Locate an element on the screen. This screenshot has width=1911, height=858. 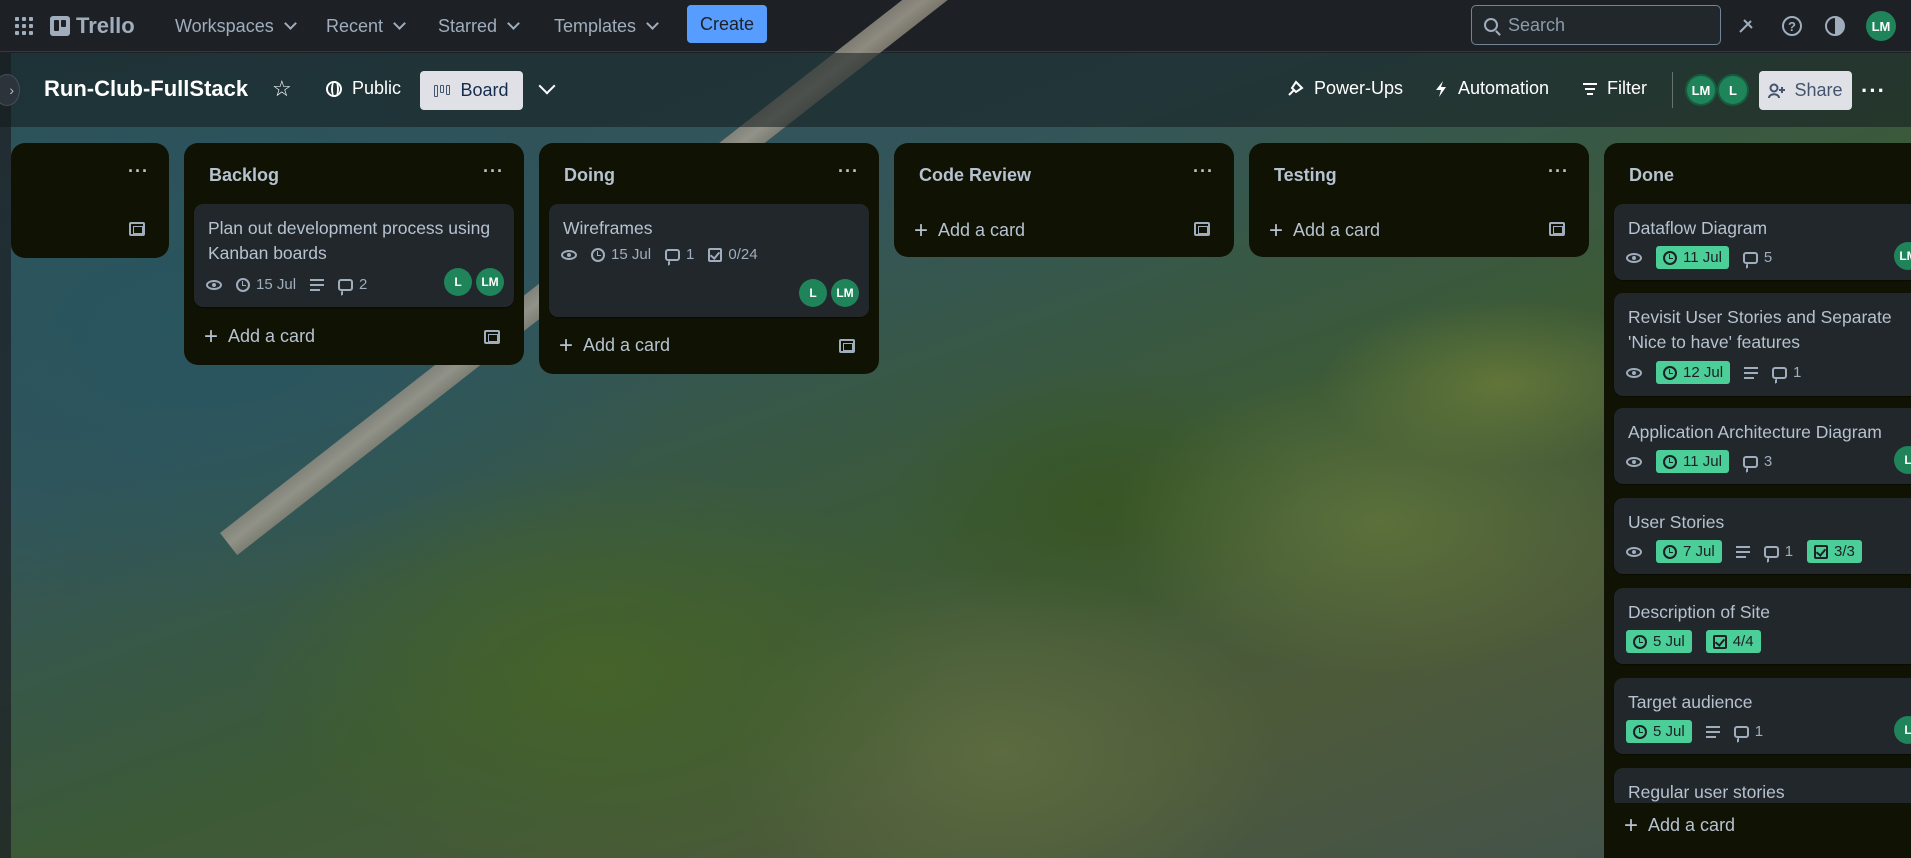
due-date-badge: 12 Jul is located at coordinates (1693, 372).